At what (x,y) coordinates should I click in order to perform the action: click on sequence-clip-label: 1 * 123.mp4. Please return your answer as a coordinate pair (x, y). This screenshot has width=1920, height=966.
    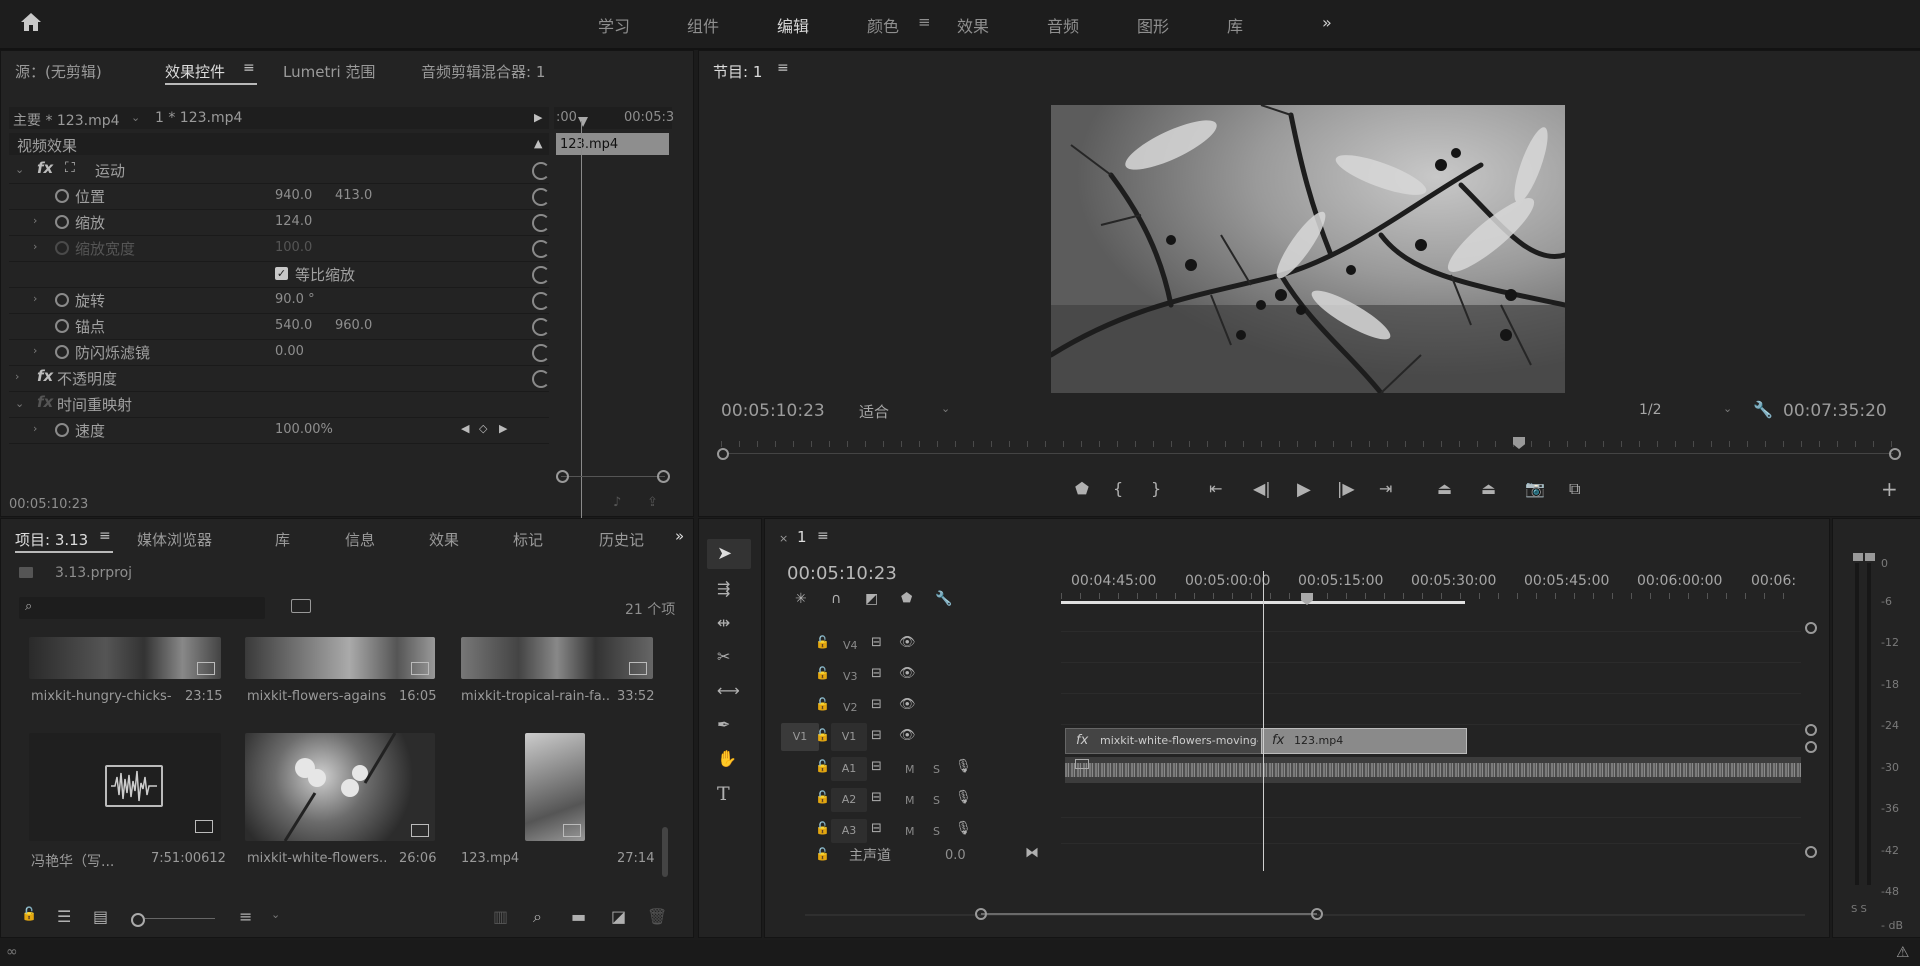
    Looking at the image, I should click on (198, 118).